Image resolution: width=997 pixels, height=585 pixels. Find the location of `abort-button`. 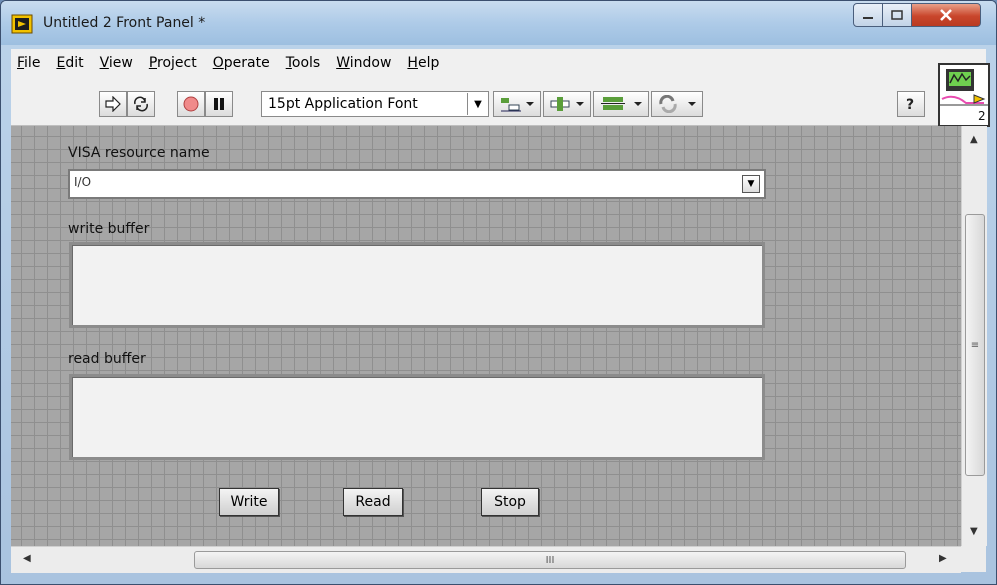

abort-button is located at coordinates (191, 104).